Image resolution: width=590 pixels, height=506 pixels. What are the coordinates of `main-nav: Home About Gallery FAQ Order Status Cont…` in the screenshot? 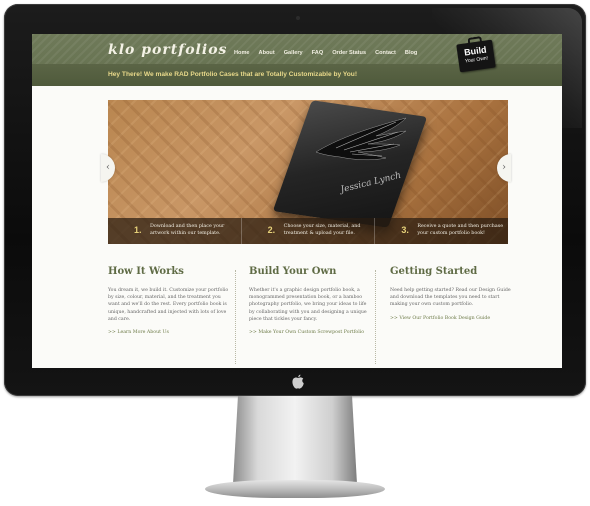 It's located at (330, 53).